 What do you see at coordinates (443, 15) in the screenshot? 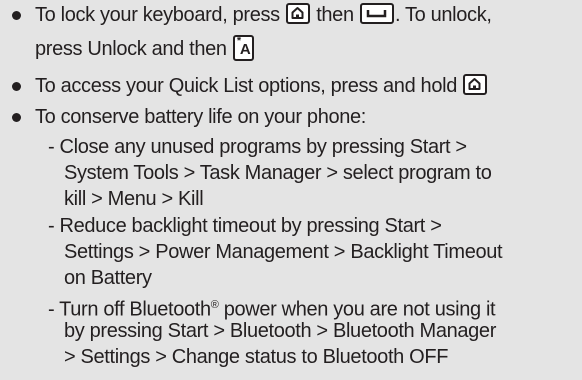
I see `to-unlock-text: . To unlock,` at bounding box center [443, 15].